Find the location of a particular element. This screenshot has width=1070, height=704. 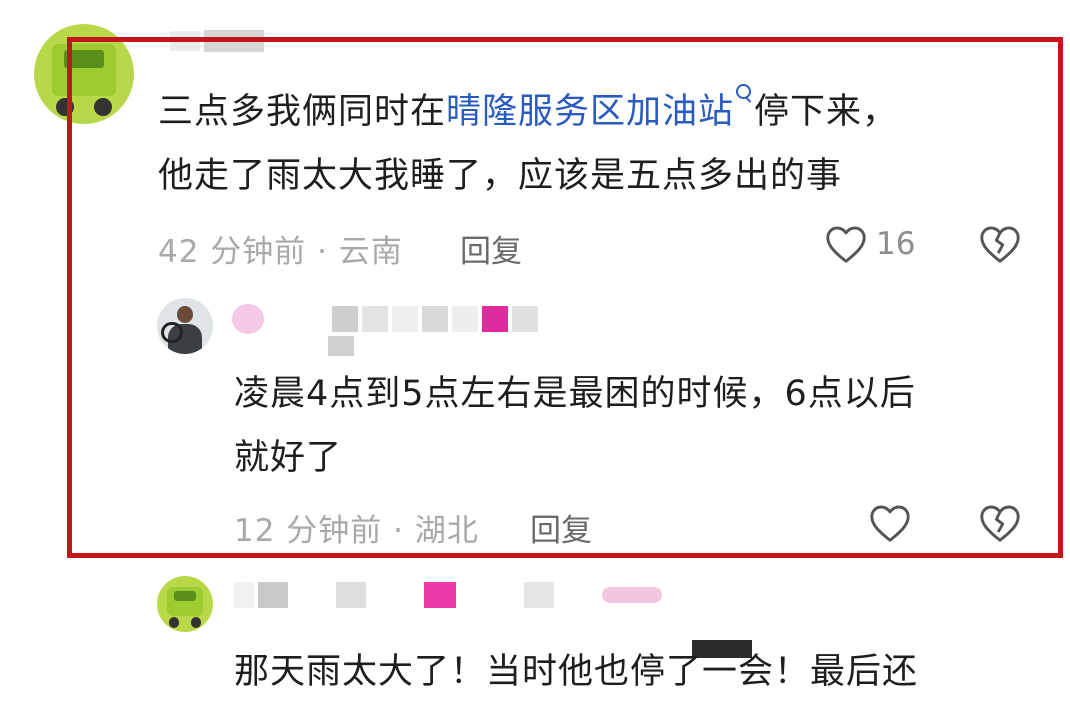

username-redacted is located at coordinates (448, 595).